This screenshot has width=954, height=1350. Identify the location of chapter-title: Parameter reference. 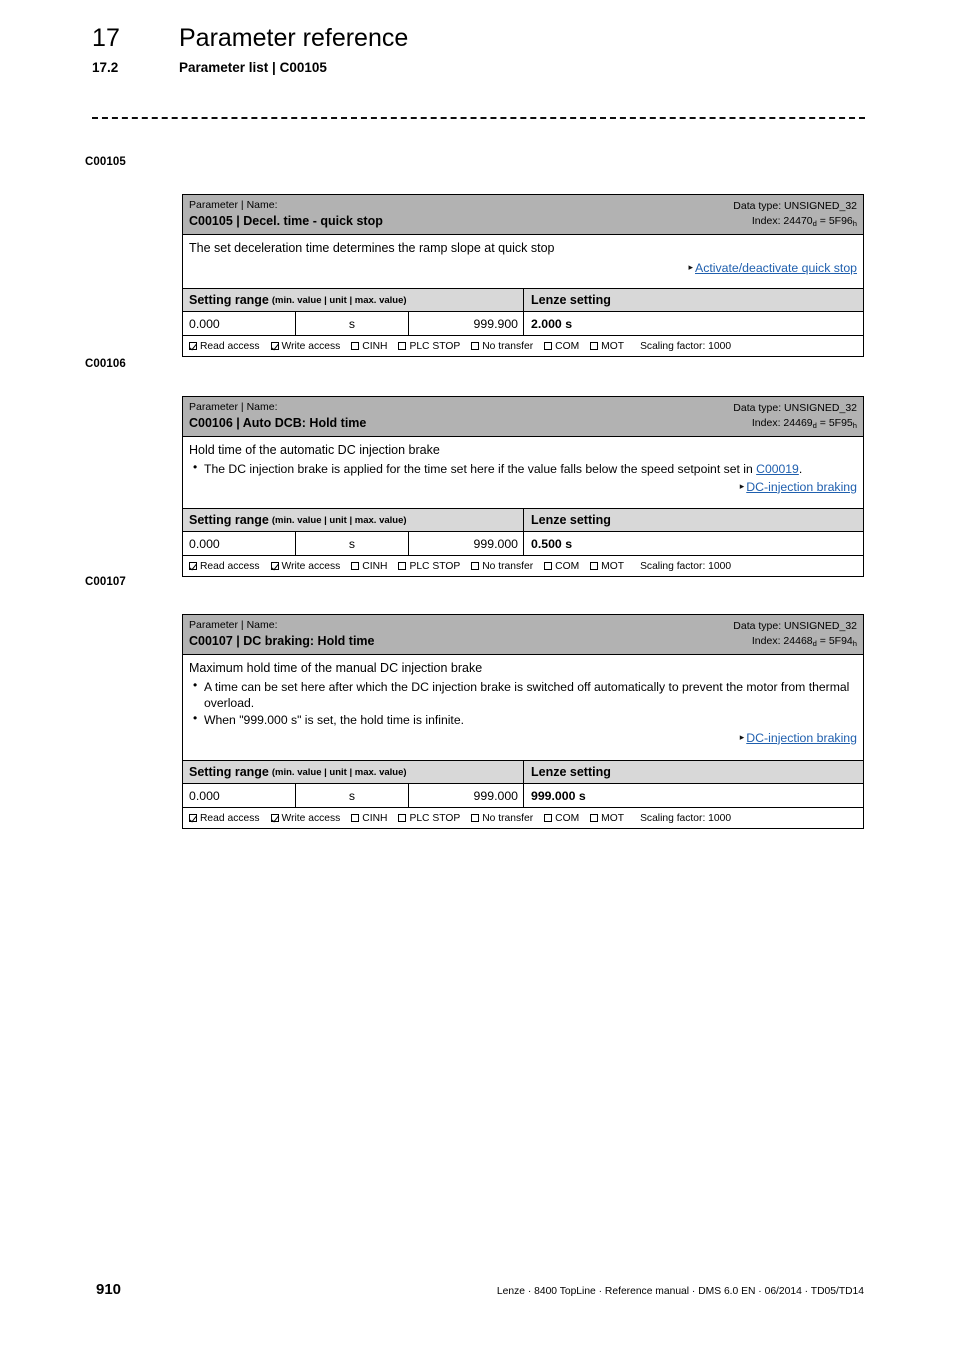
(294, 38).